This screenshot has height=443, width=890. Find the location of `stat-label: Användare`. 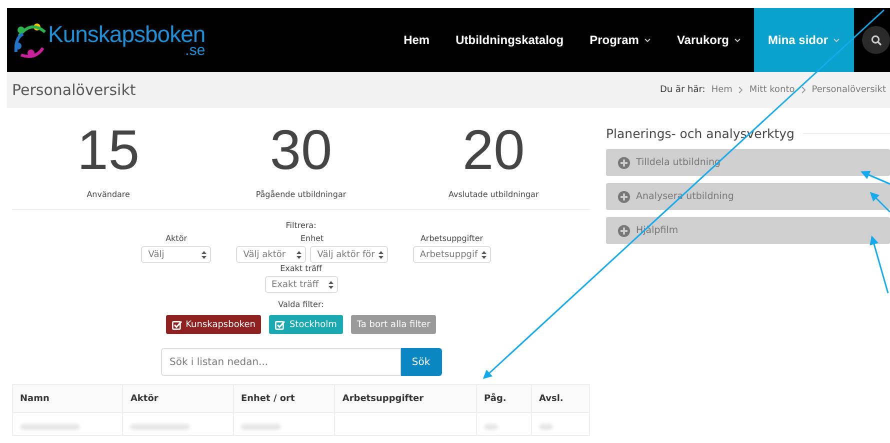

stat-label: Användare is located at coordinates (108, 194).